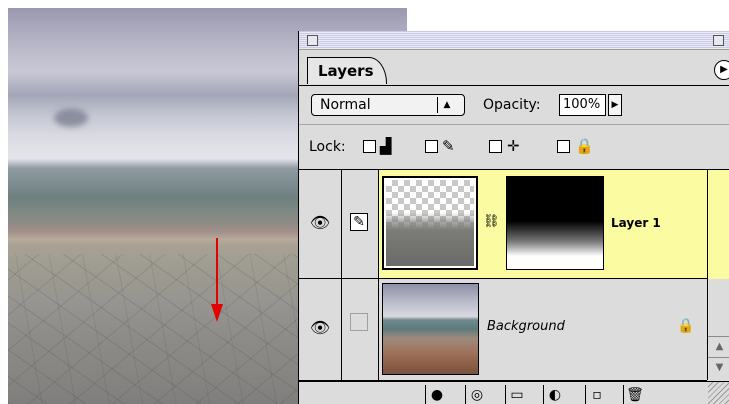 This screenshot has width=729, height=404. What do you see at coordinates (514, 40) in the screenshot?
I see `palette-titlebar` at bounding box center [514, 40].